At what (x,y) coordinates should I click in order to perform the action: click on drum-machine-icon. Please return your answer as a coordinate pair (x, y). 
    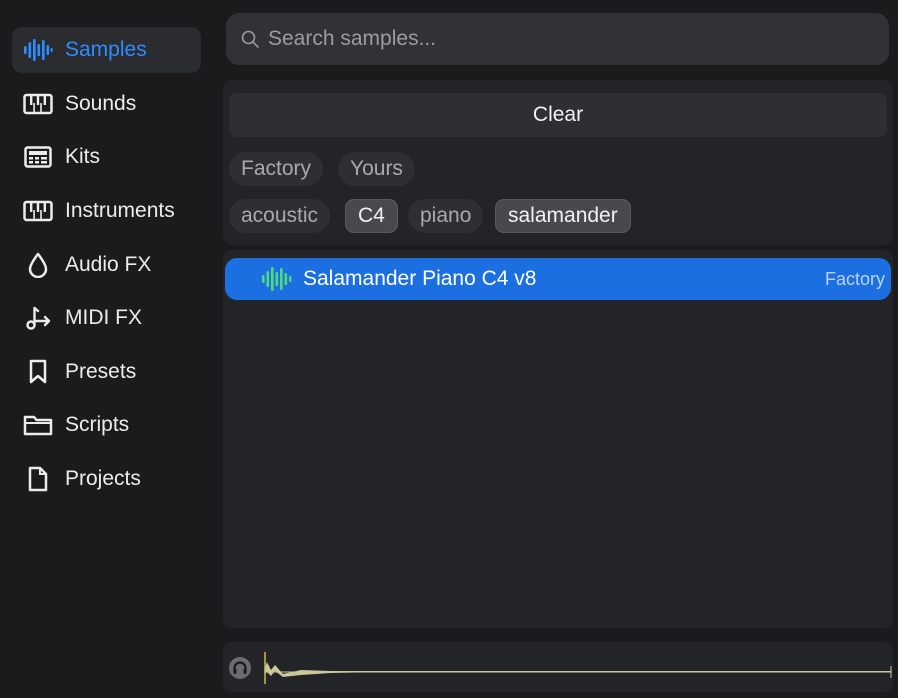
    Looking at the image, I should click on (38, 157).